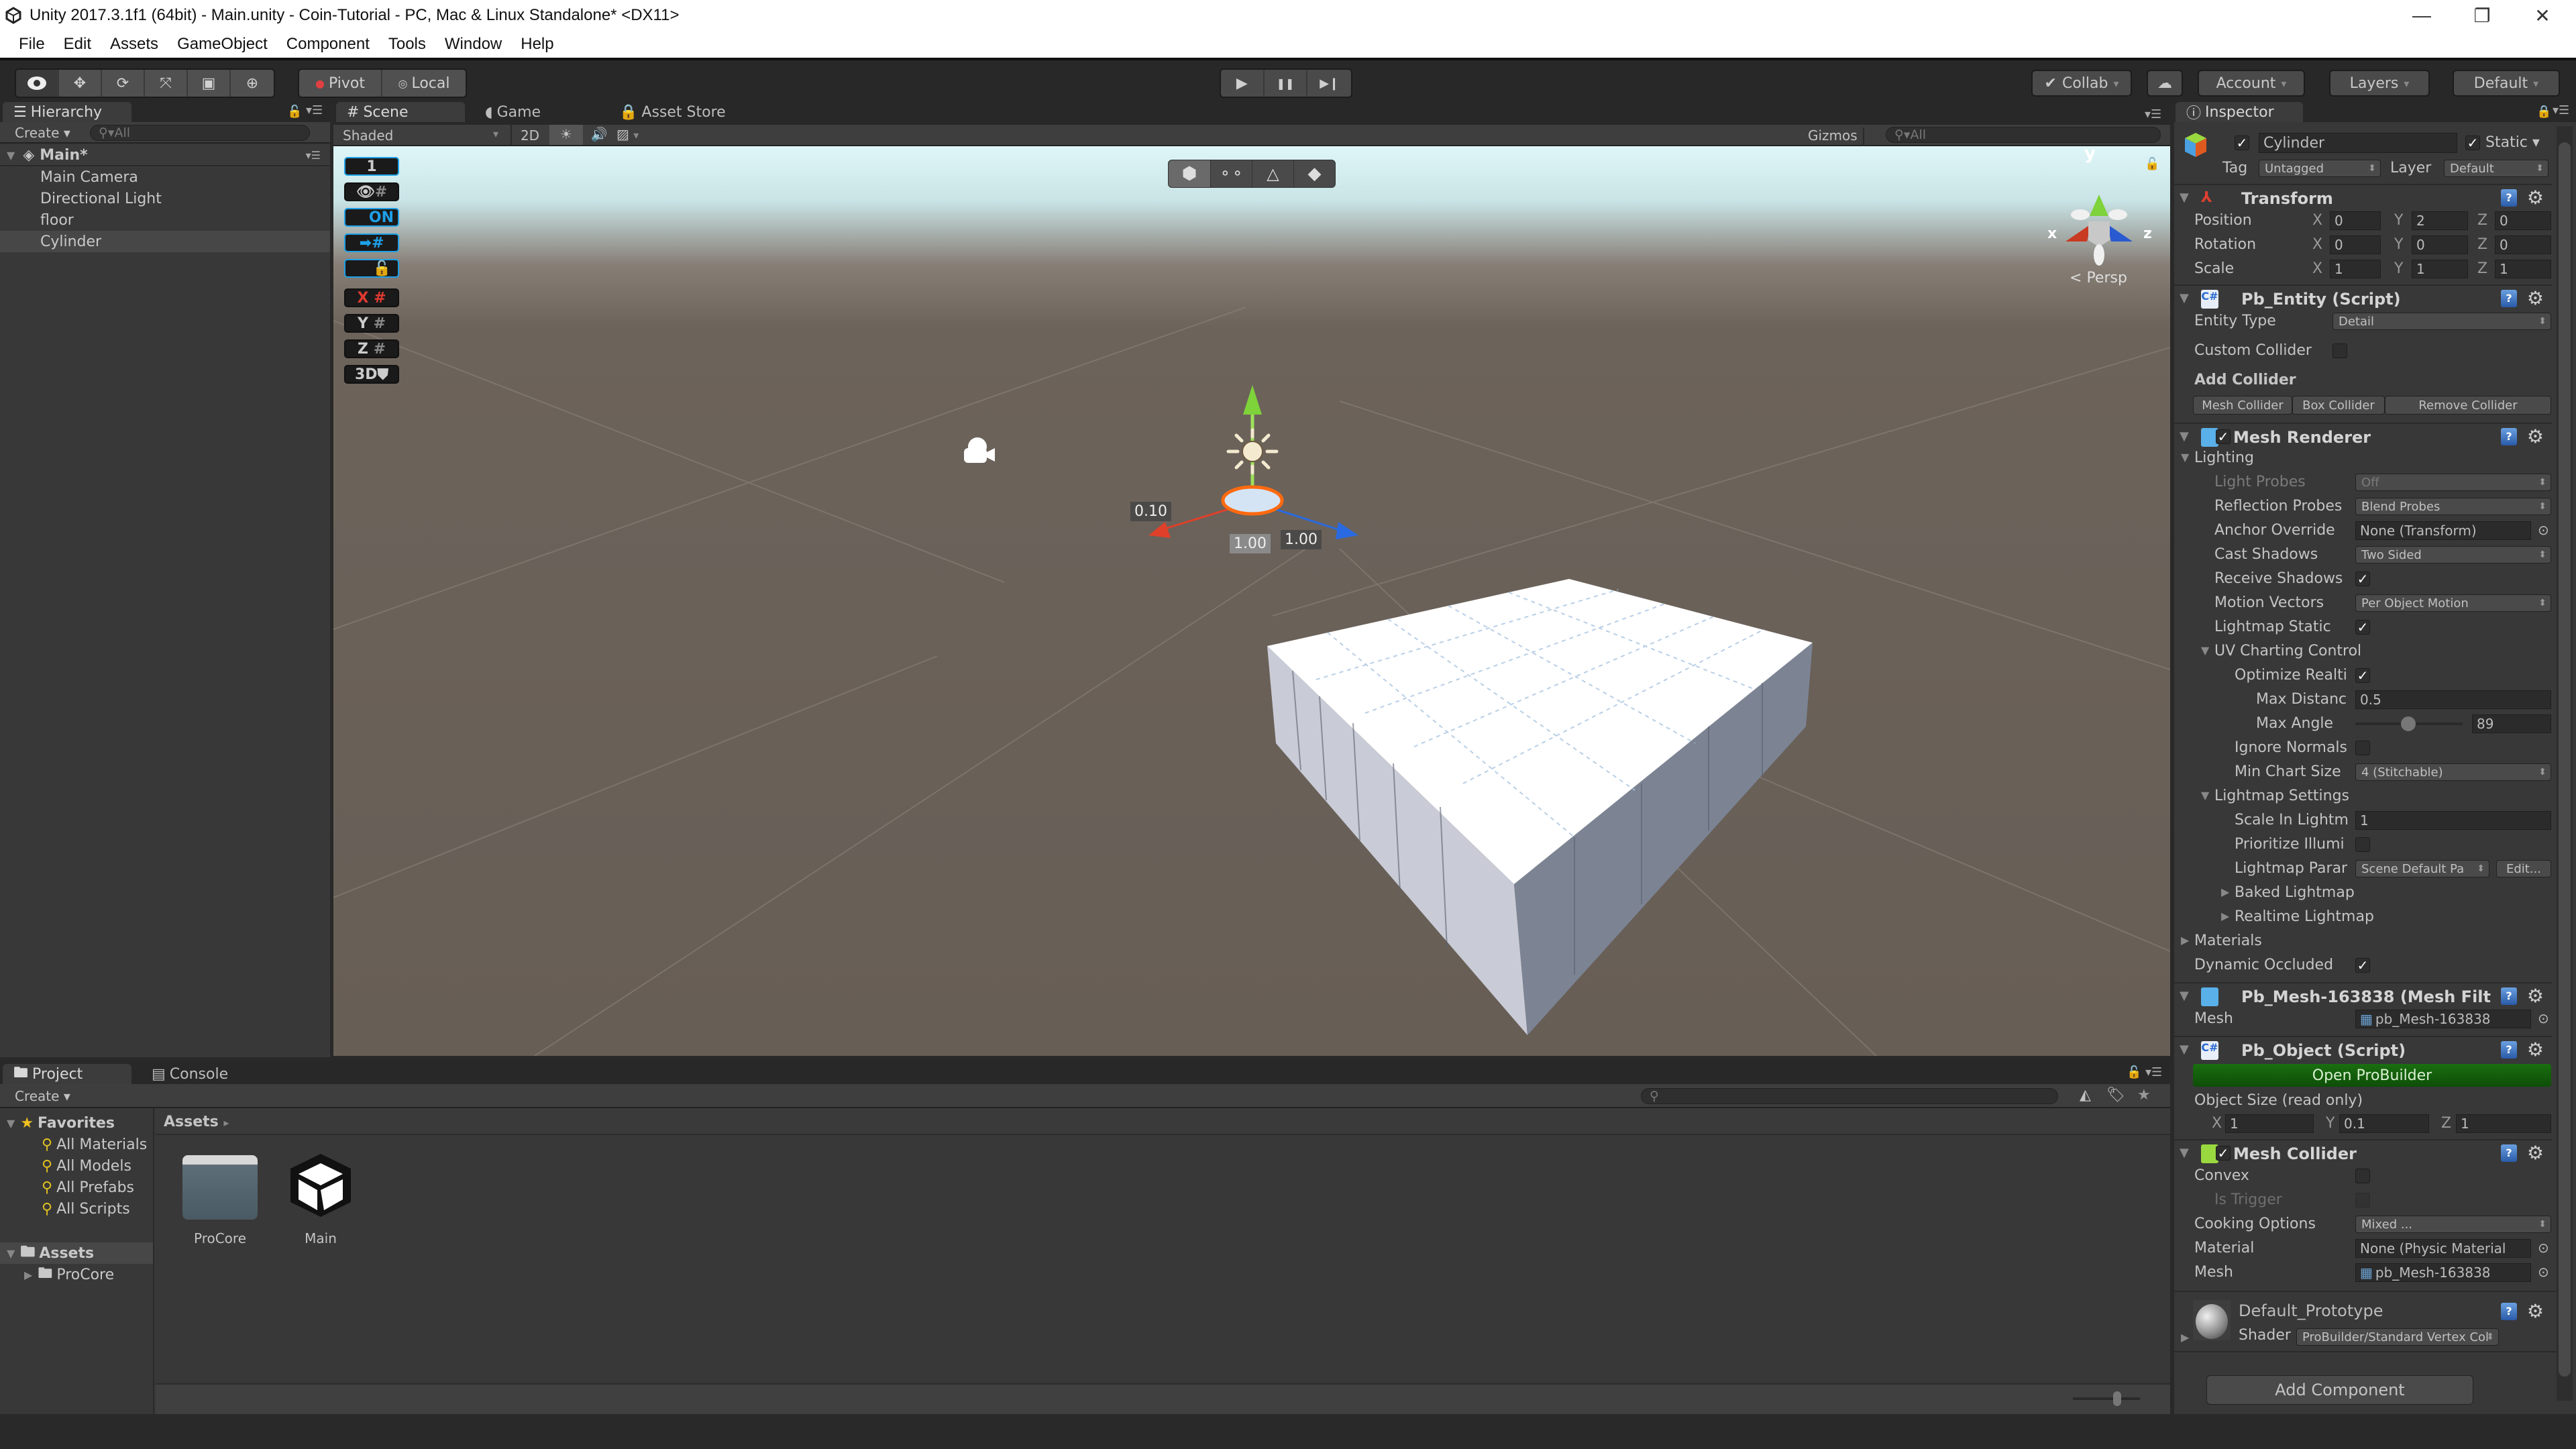 This screenshot has height=1449, width=2576. What do you see at coordinates (76, 1166) in the screenshot?
I see `favorite-item: ⚲ All Models` at bounding box center [76, 1166].